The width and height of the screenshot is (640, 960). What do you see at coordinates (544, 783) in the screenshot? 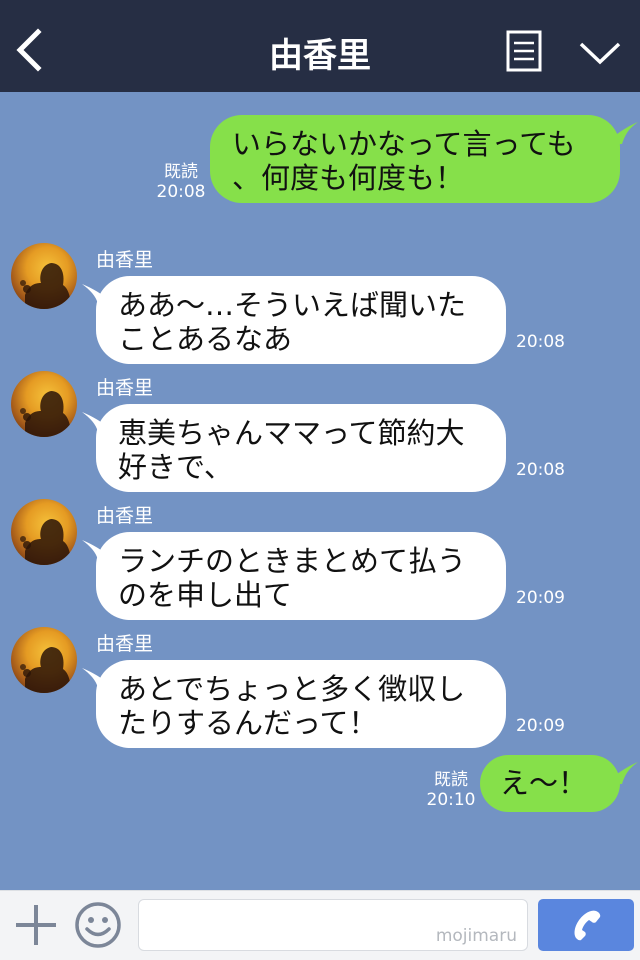
I see `message-text: え〜！` at bounding box center [544, 783].